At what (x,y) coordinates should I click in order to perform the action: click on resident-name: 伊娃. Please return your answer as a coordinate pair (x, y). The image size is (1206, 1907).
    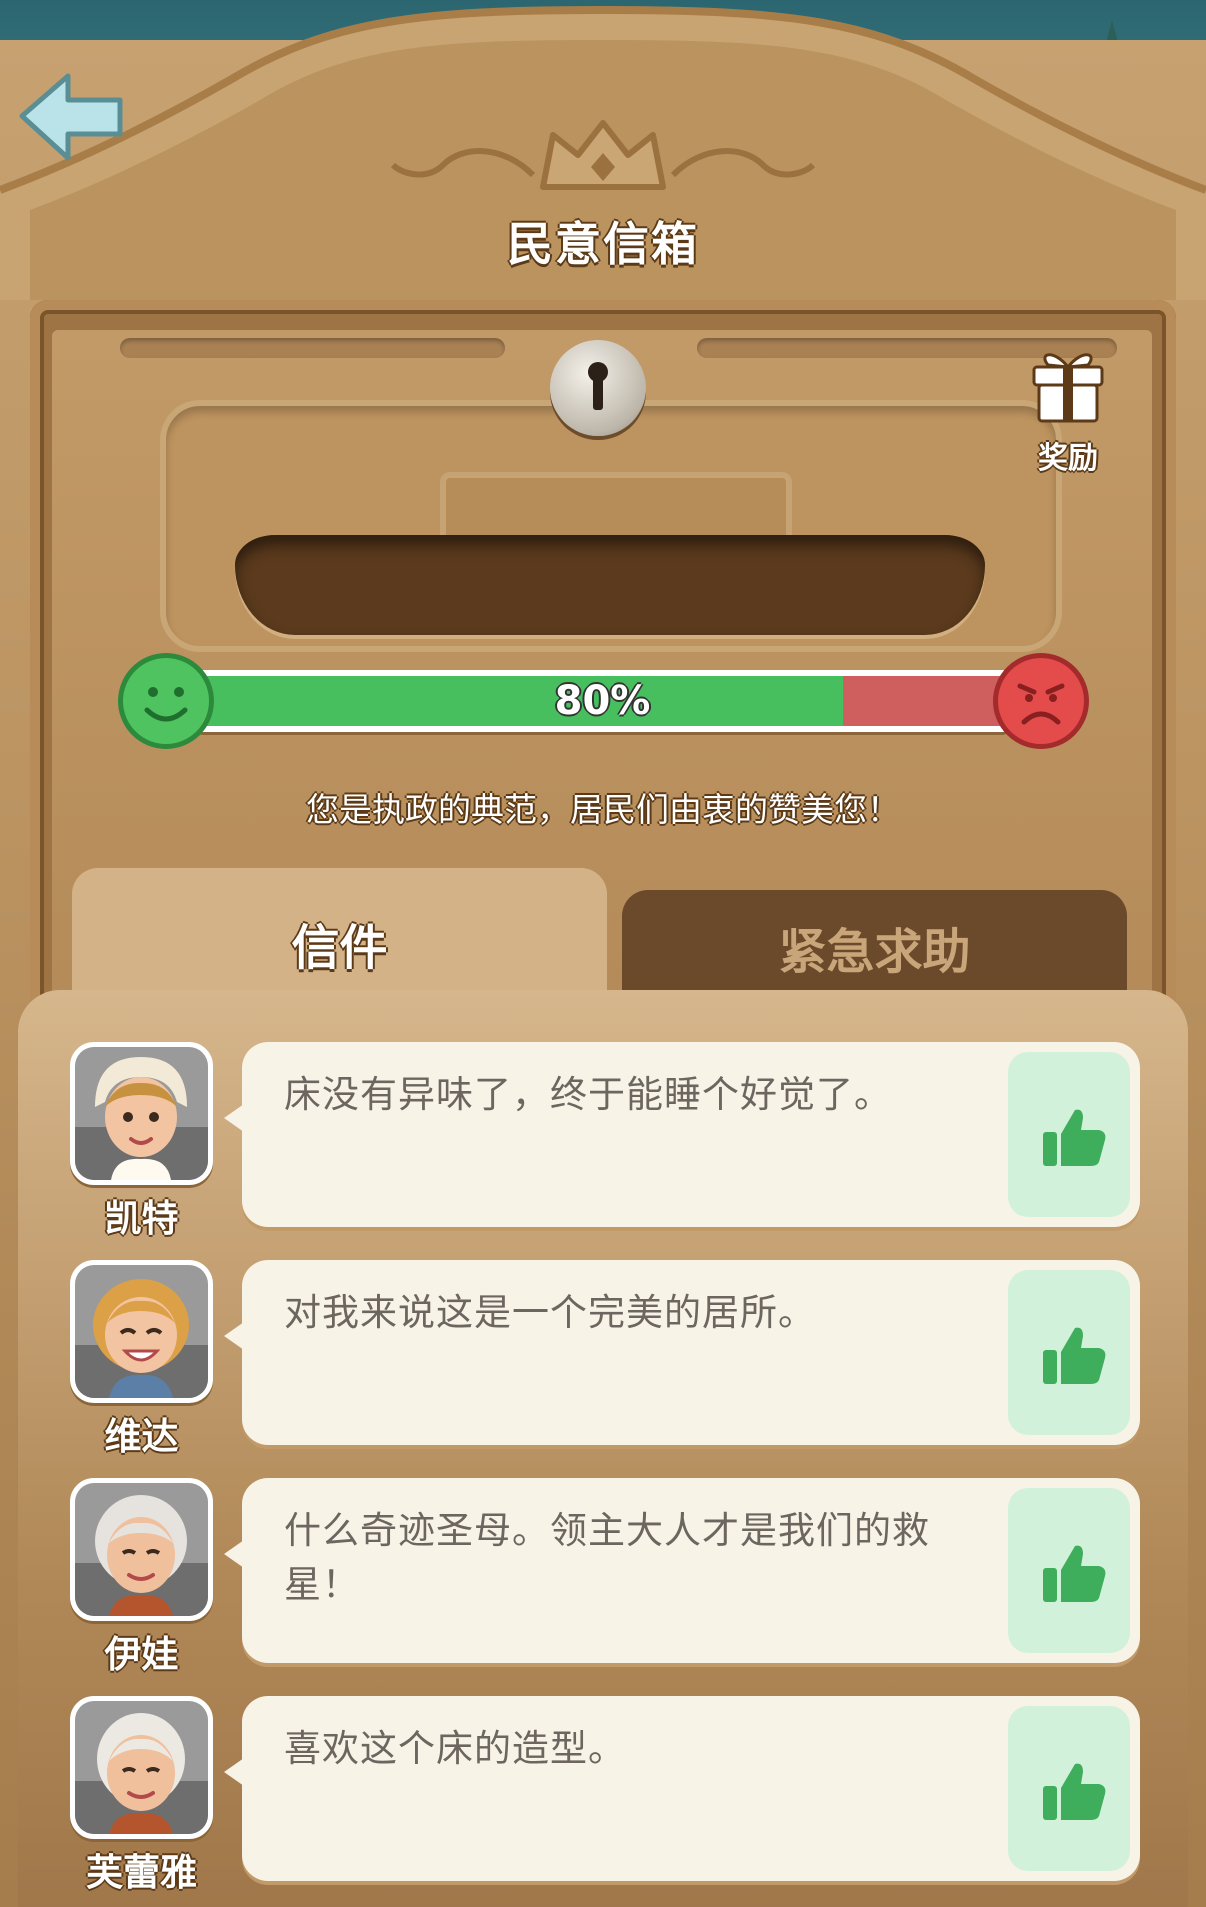
    Looking at the image, I should click on (141, 1654).